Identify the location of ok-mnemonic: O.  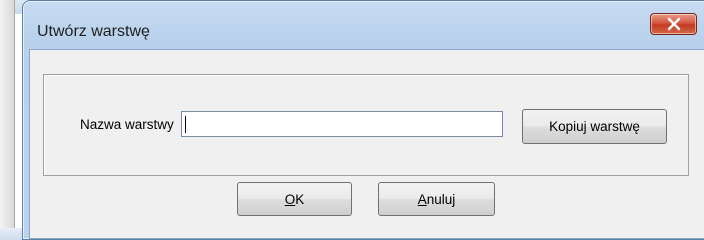
(290, 199).